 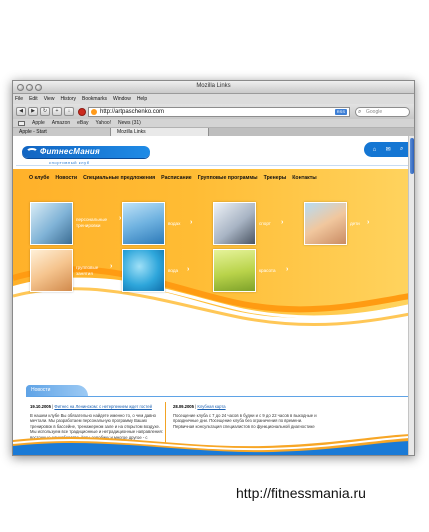 I want to click on tile-beauty-arrow-icon: ›, so click(x=287, y=269).